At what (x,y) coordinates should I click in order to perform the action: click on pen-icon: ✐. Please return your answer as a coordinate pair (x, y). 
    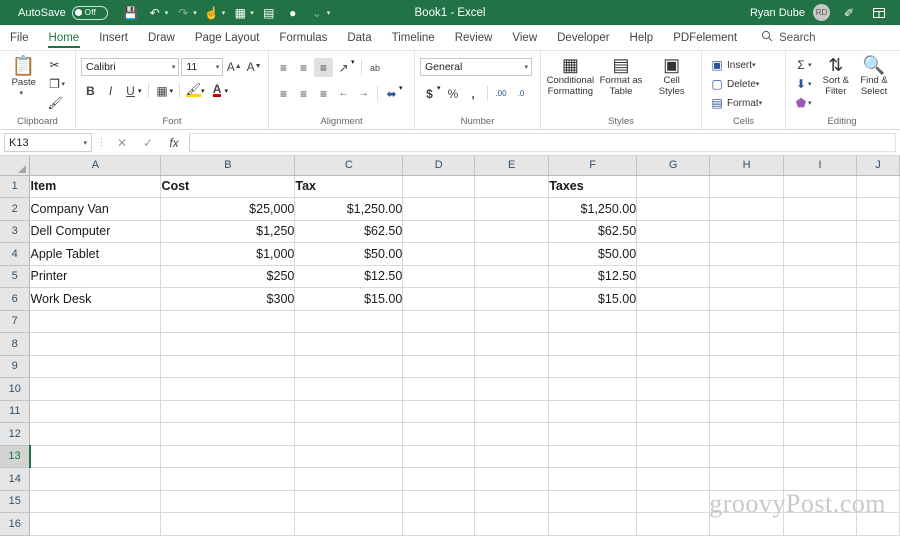
    Looking at the image, I should click on (849, 12).